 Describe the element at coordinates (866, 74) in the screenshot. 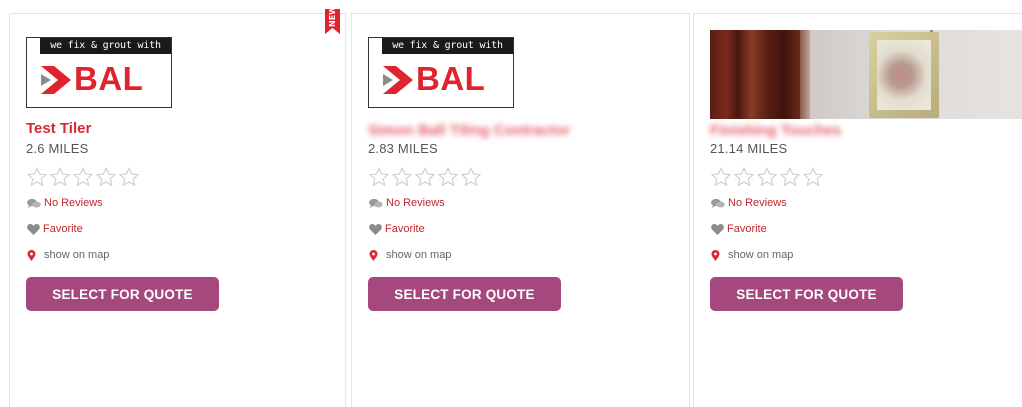

I see `company-photo` at that location.